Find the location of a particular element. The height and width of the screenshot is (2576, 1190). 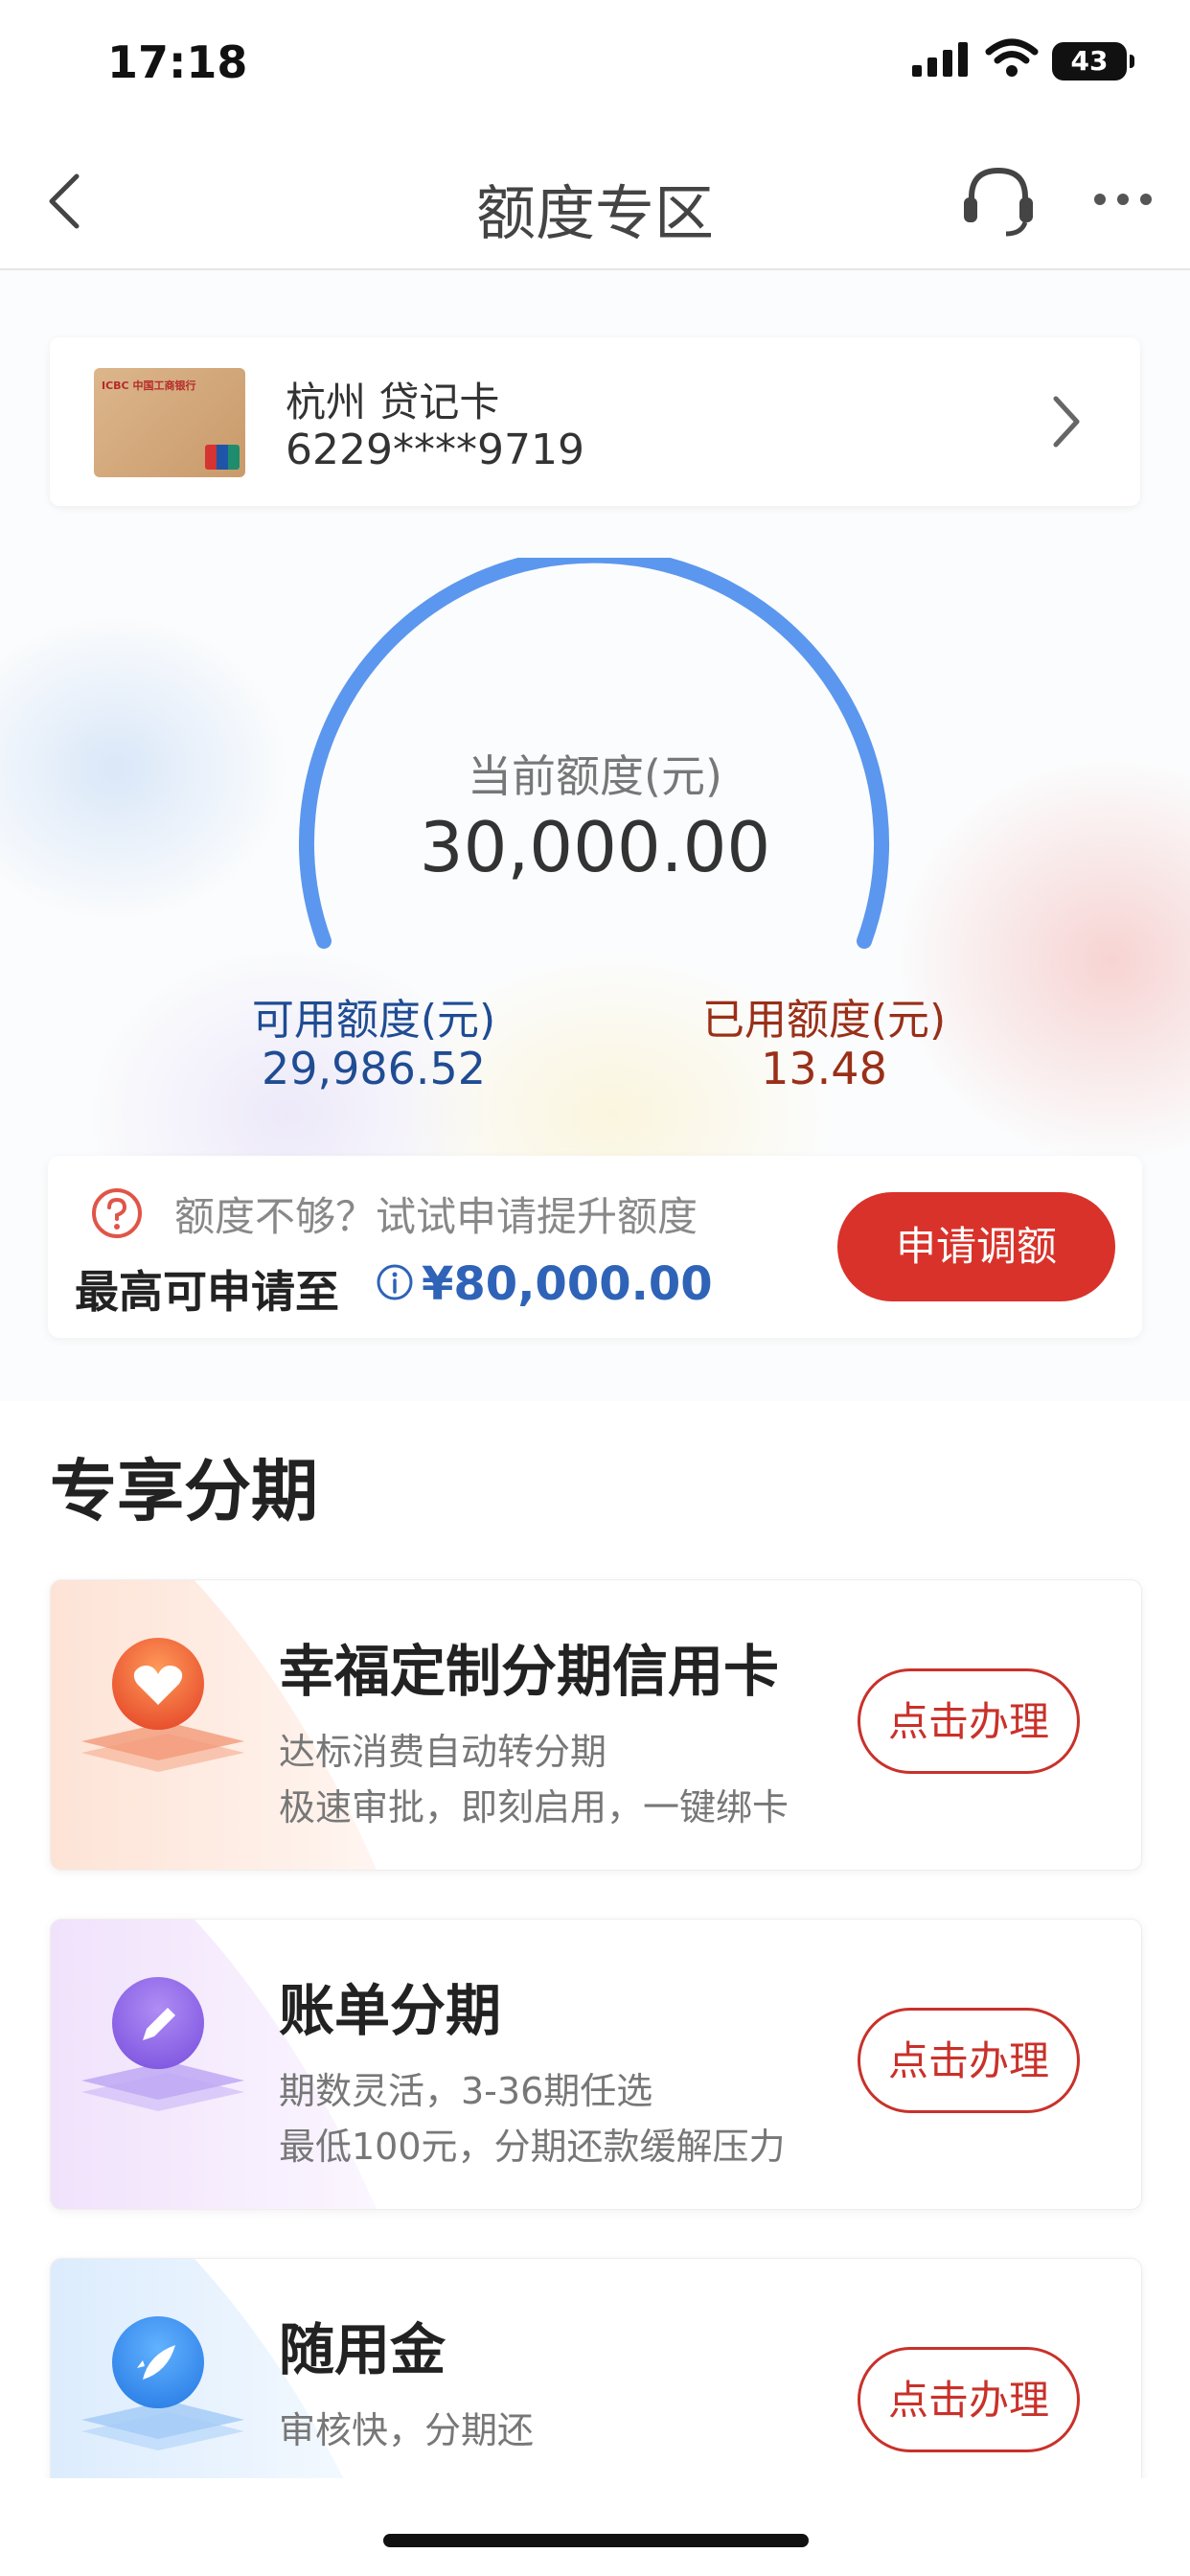

product-name: 随用金 is located at coordinates (363, 2349).